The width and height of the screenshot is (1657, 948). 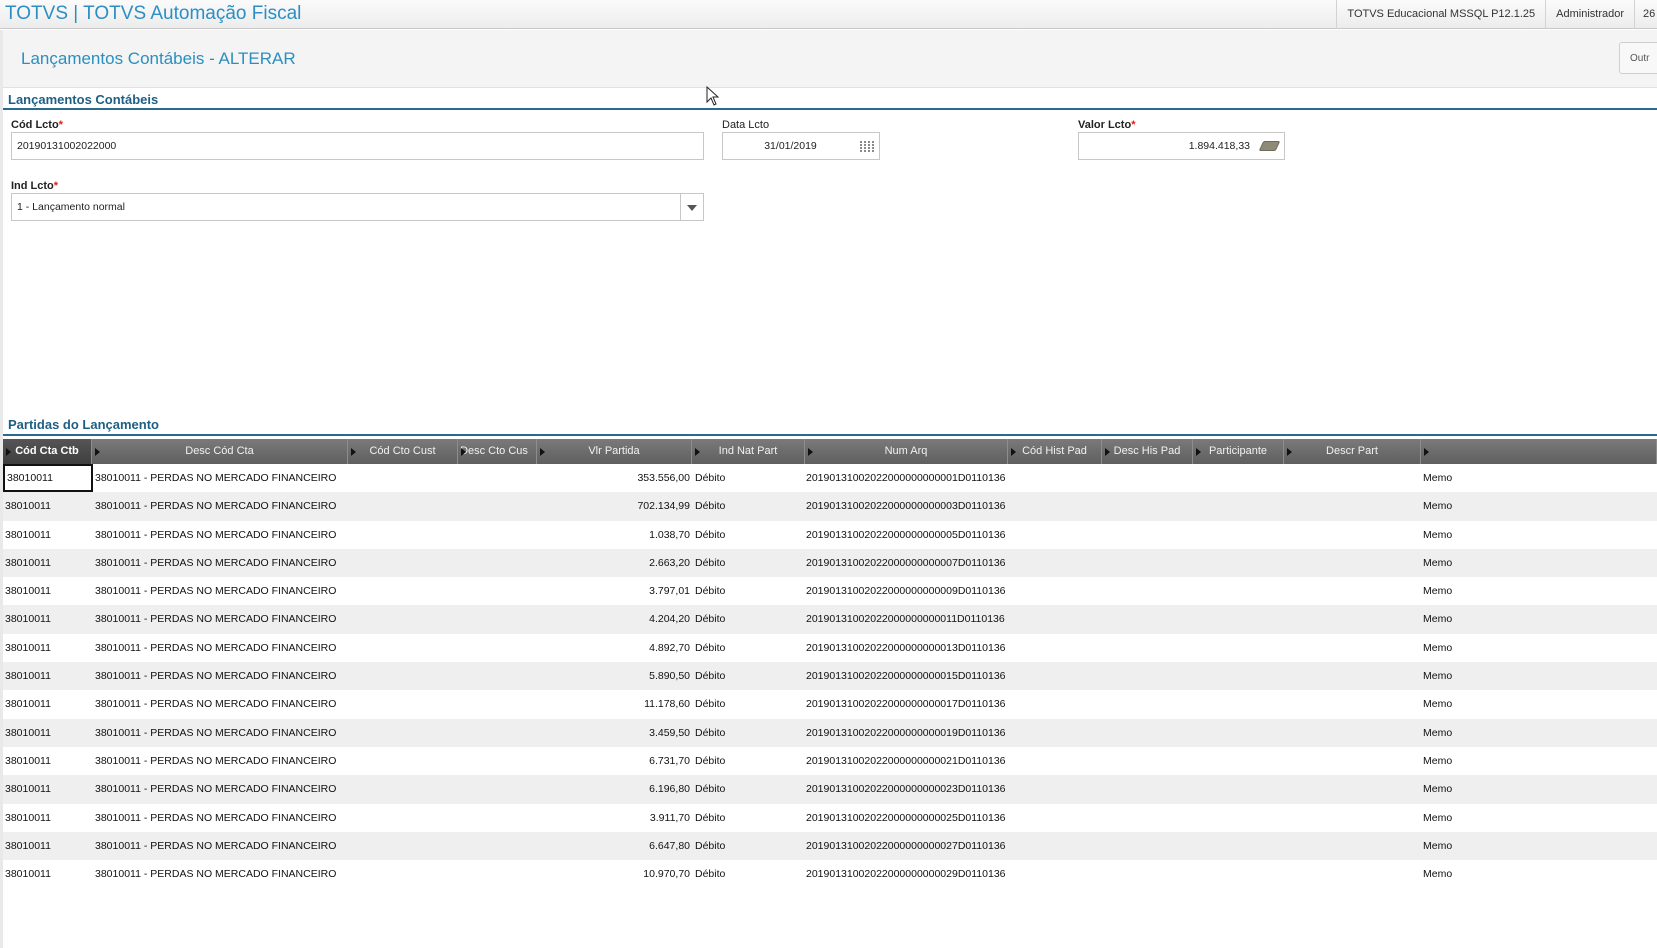 What do you see at coordinates (906, 478) in the screenshot?
I see `cell-num-arq: 20190131002022000000000001D0110136` at bounding box center [906, 478].